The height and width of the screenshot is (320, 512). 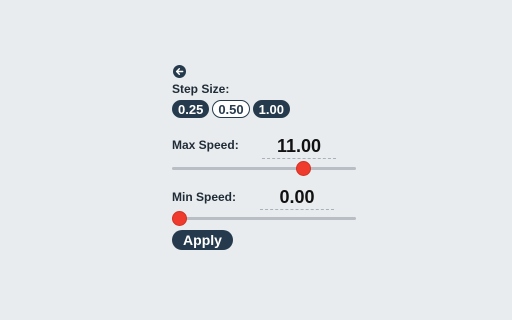 I want to click on step-size-options: 0.25 0.50 1.00, so click(x=231, y=109).